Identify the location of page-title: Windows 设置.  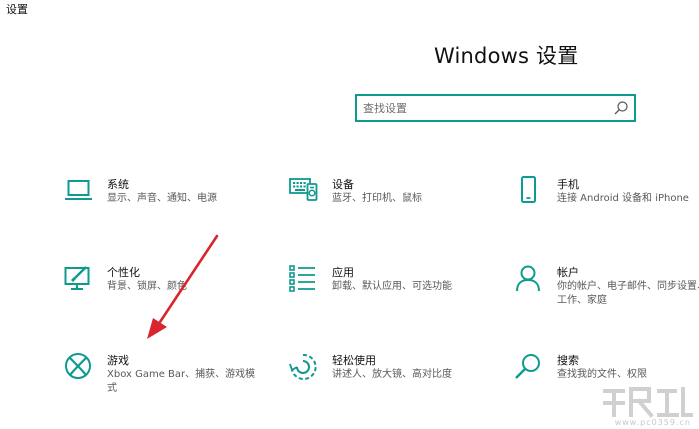
(506, 56).